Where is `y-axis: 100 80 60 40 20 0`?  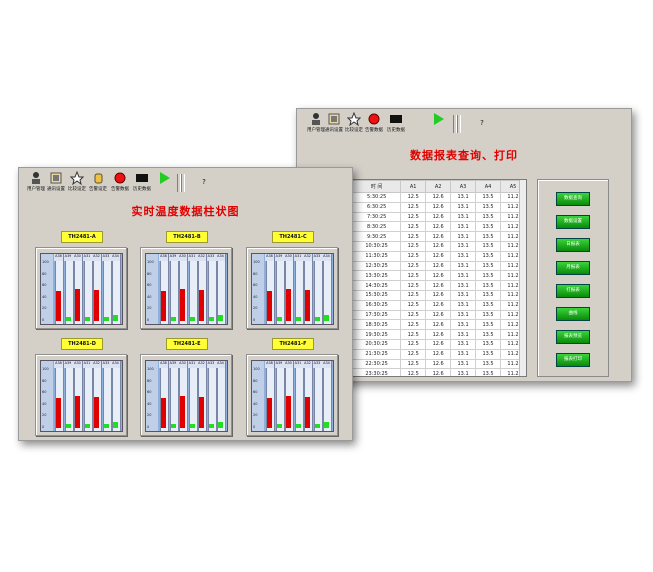 y-axis: 100 80 60 40 20 0 is located at coordinates (152, 396).